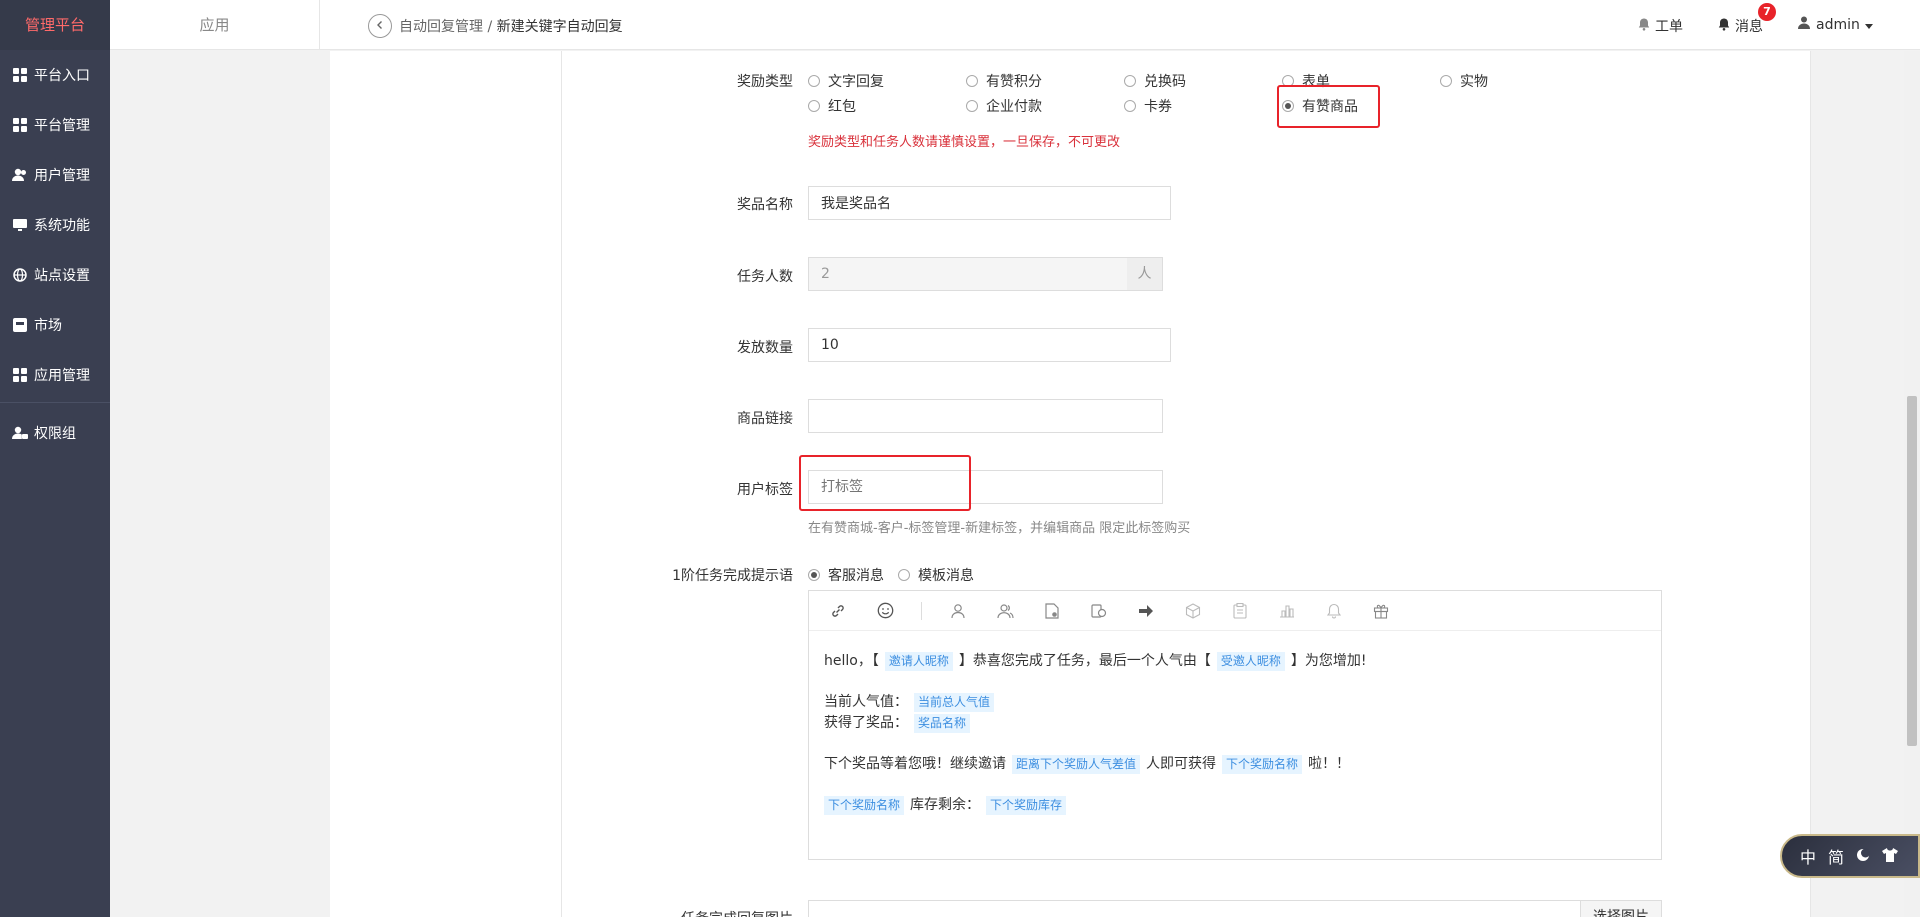  What do you see at coordinates (1004, 81) in the screenshot?
I see `radio-youzan-points: 有赞积分` at bounding box center [1004, 81].